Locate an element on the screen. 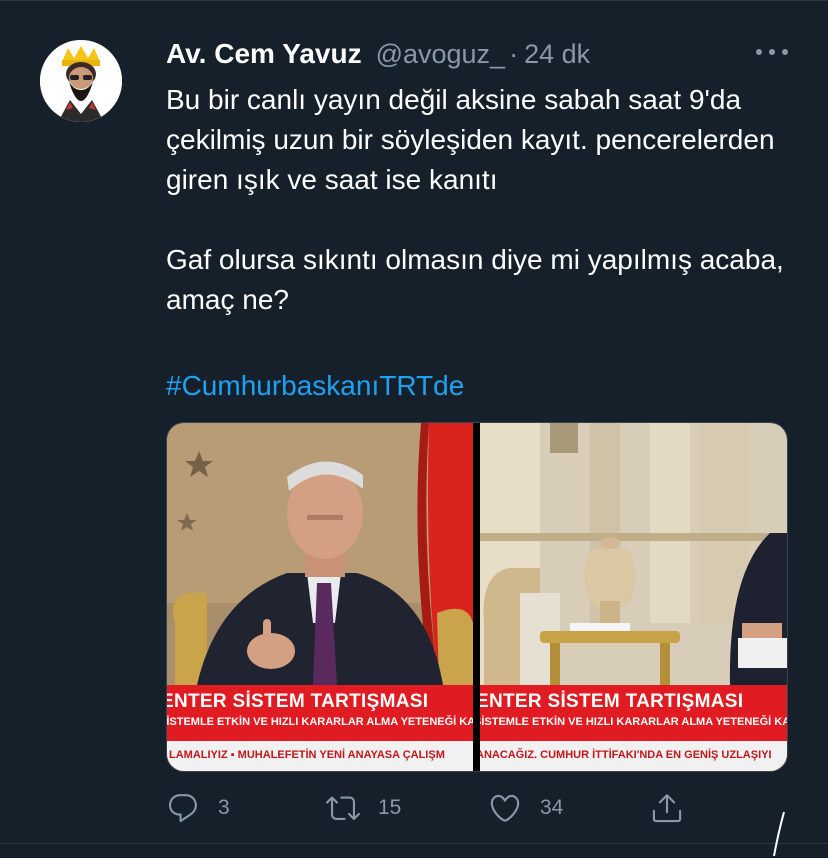 This screenshot has width=828, height=858. author-name: Av. Cem Yavuz is located at coordinates (264, 54).